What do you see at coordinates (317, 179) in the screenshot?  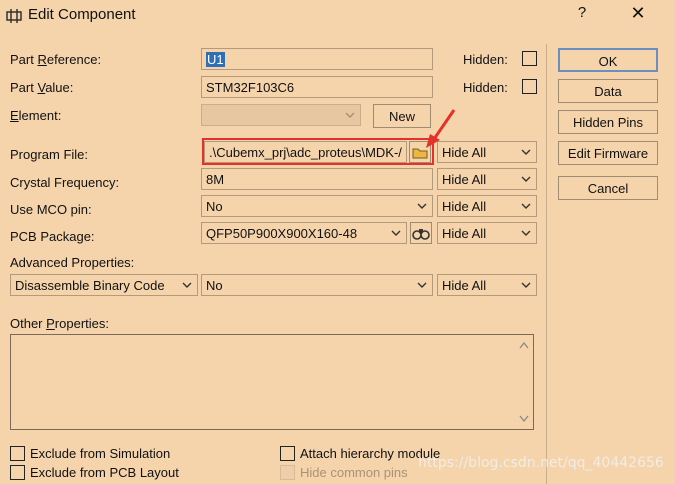 I see `crystal-frequency-input: 8M` at bounding box center [317, 179].